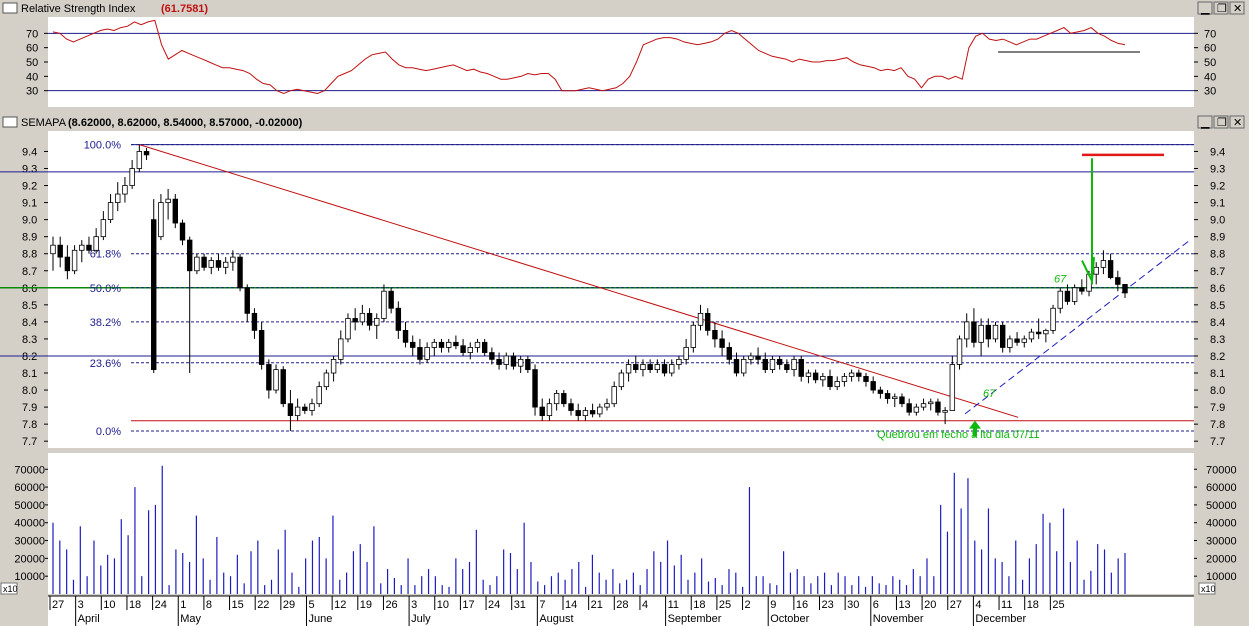 This screenshot has width=1249, height=626. What do you see at coordinates (109, 605) in the screenshot?
I see `x-day-label: 10` at bounding box center [109, 605].